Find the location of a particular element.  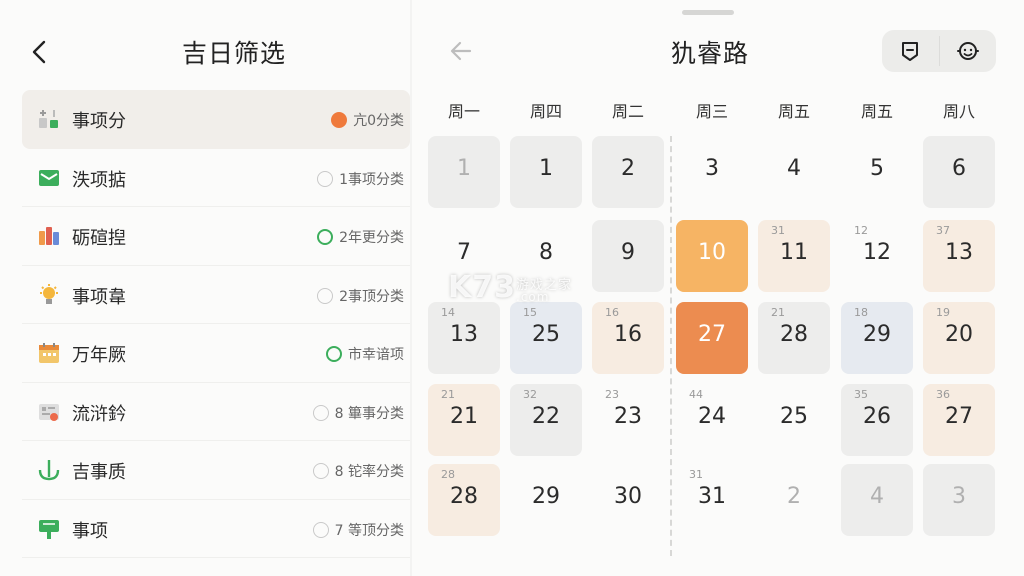

lunar-day: 12 is located at coordinates (861, 230).